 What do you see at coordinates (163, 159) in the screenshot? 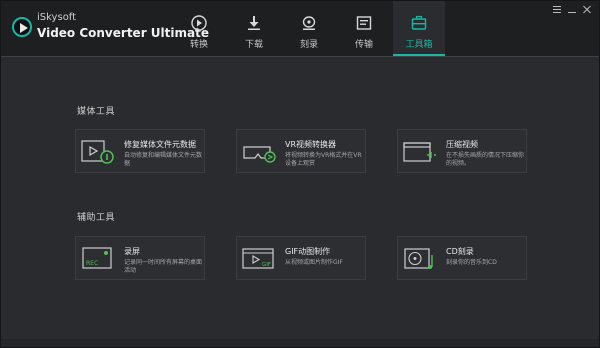
I see `tool-card-desc: 自动修复和编辑媒体文件元数据` at bounding box center [163, 159].